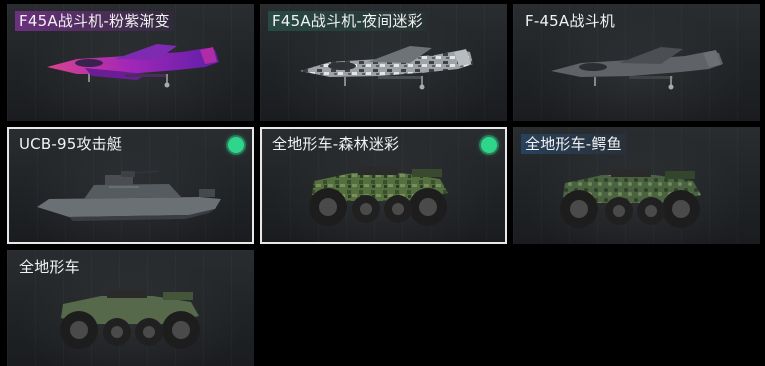  I want to click on vehicle-card-attack-boat: UCB-95攻击艇, so click(130, 185).